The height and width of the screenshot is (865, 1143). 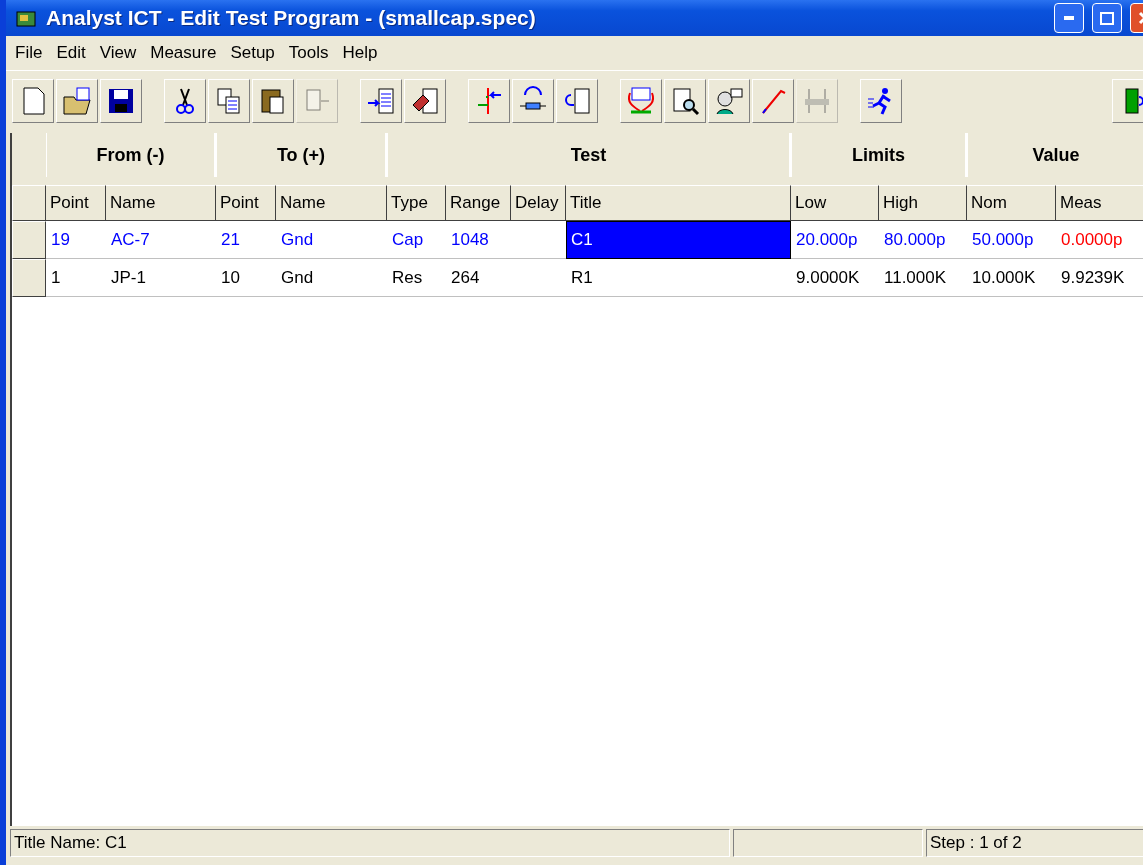 I want to click on table-cell: AC-7, so click(x=161, y=240).